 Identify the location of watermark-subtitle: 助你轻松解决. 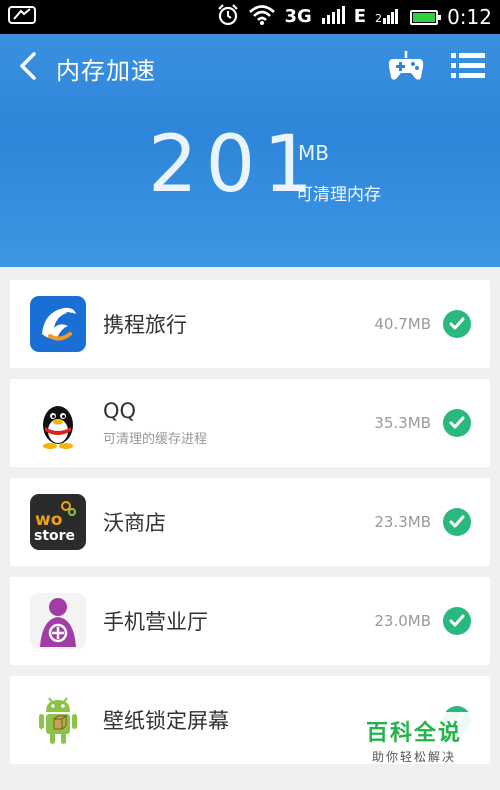
(413, 757).